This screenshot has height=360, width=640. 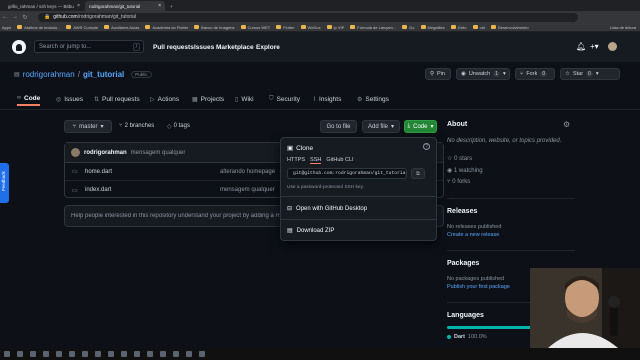 I want to click on branch-select: ⑂ master ▾, so click(x=88, y=126).